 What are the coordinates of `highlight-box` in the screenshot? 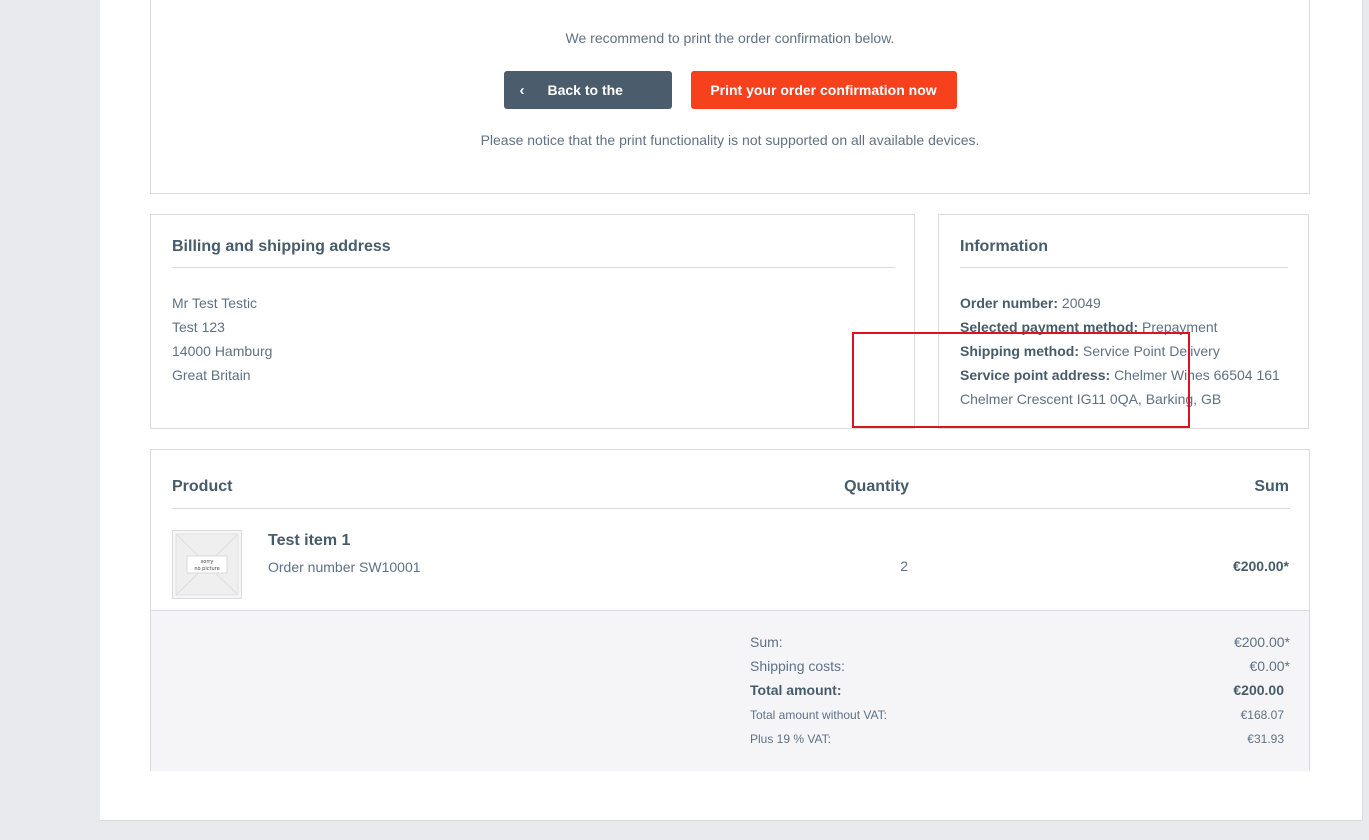 It's located at (1021, 380).